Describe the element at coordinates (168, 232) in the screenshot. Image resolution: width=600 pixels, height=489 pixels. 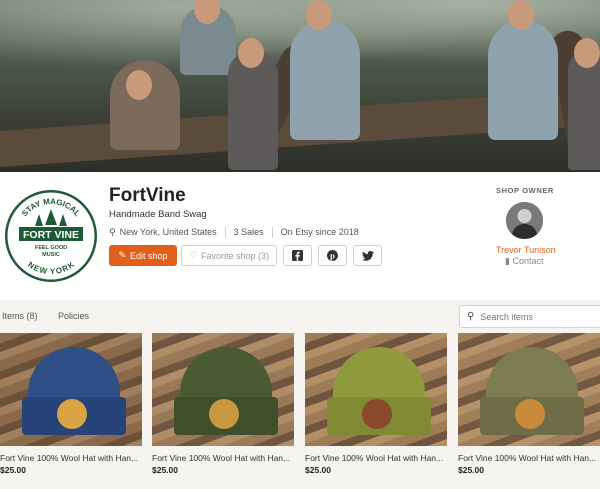
I see `shop-location: New York, United States` at that location.